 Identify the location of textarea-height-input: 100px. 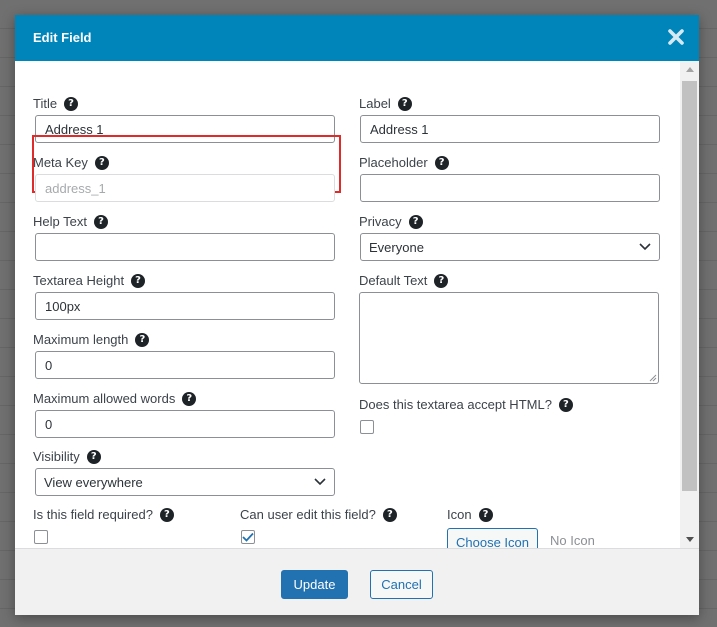
(185, 306).